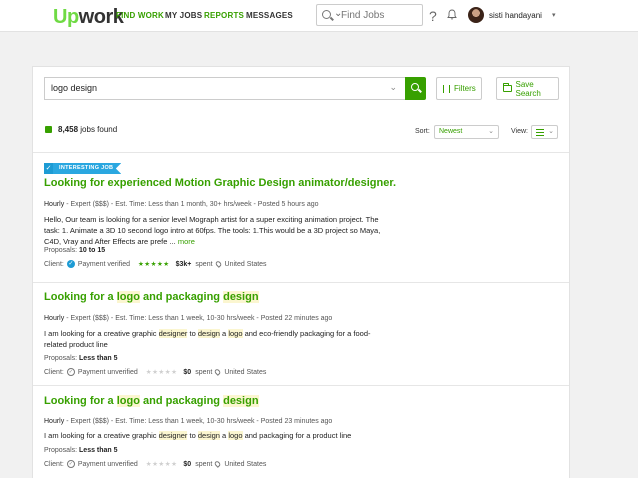  I want to click on client-spent: $0, so click(187, 464).